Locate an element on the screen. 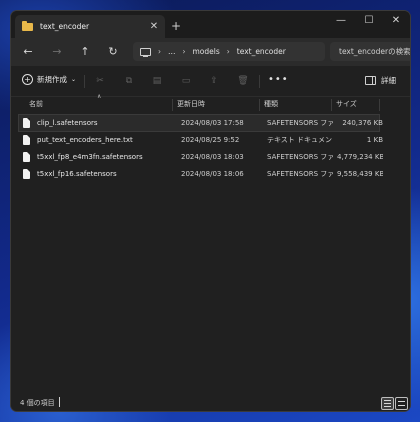 This screenshot has width=420, height=422. rename-icon: ▭ is located at coordinates (186, 81).